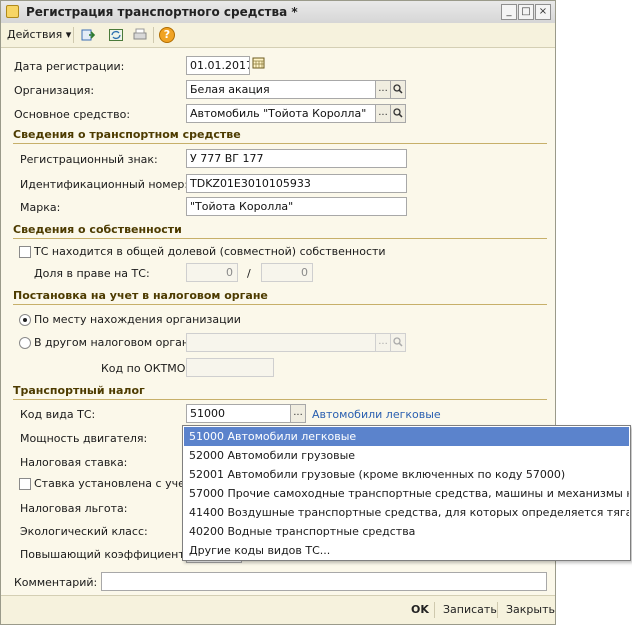  I want to click on fixed-asset-search-icon, so click(398, 113).